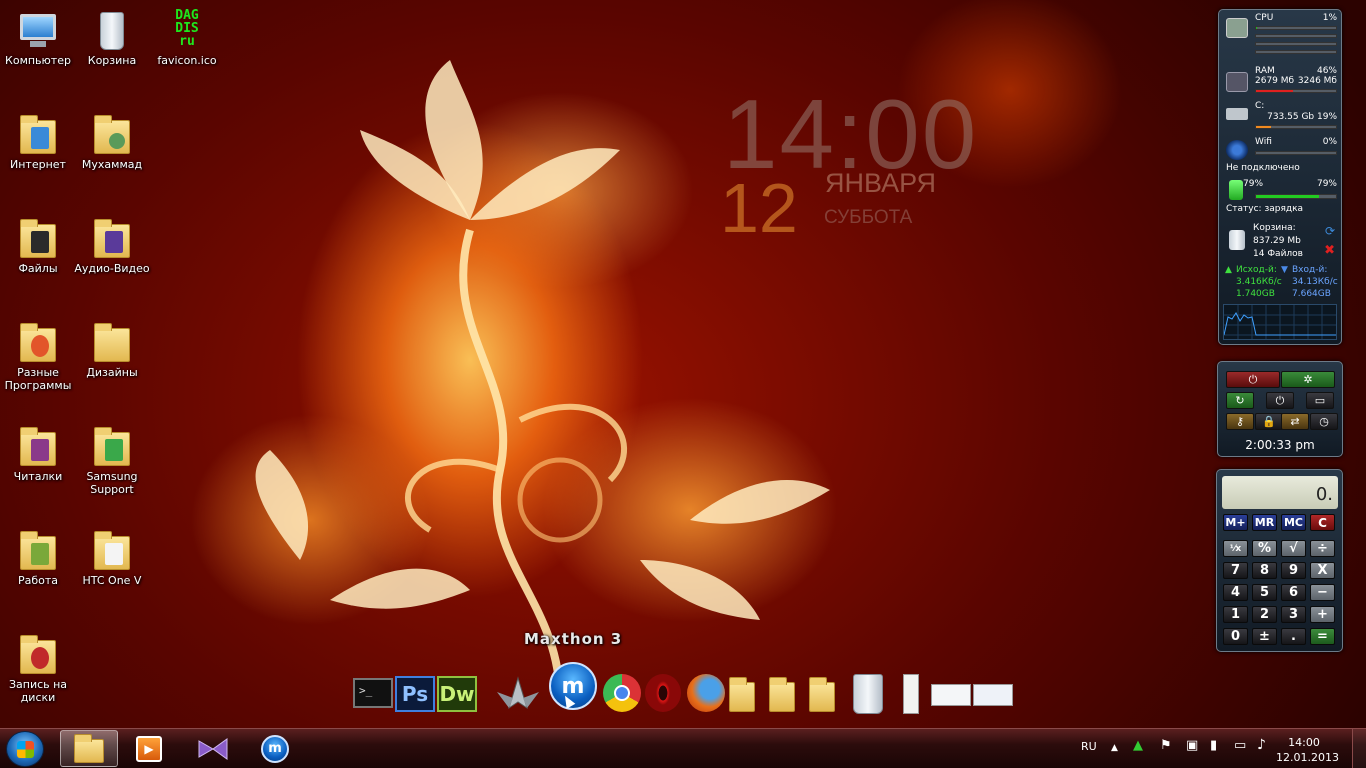 This screenshot has height=768, width=1366. I want to click on switch-user-button: ⇄, so click(1295, 421).